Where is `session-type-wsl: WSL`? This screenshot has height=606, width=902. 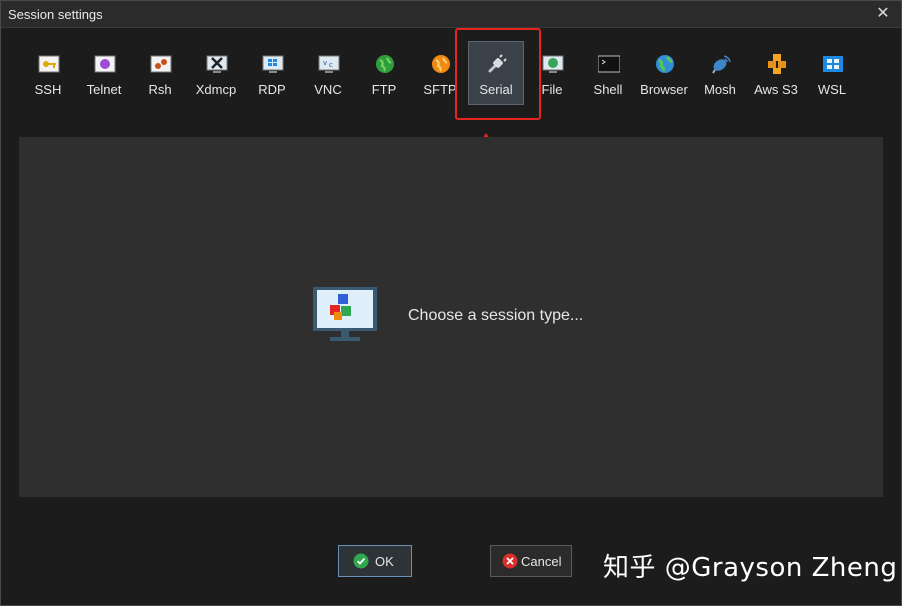 session-type-wsl: WSL is located at coordinates (832, 73).